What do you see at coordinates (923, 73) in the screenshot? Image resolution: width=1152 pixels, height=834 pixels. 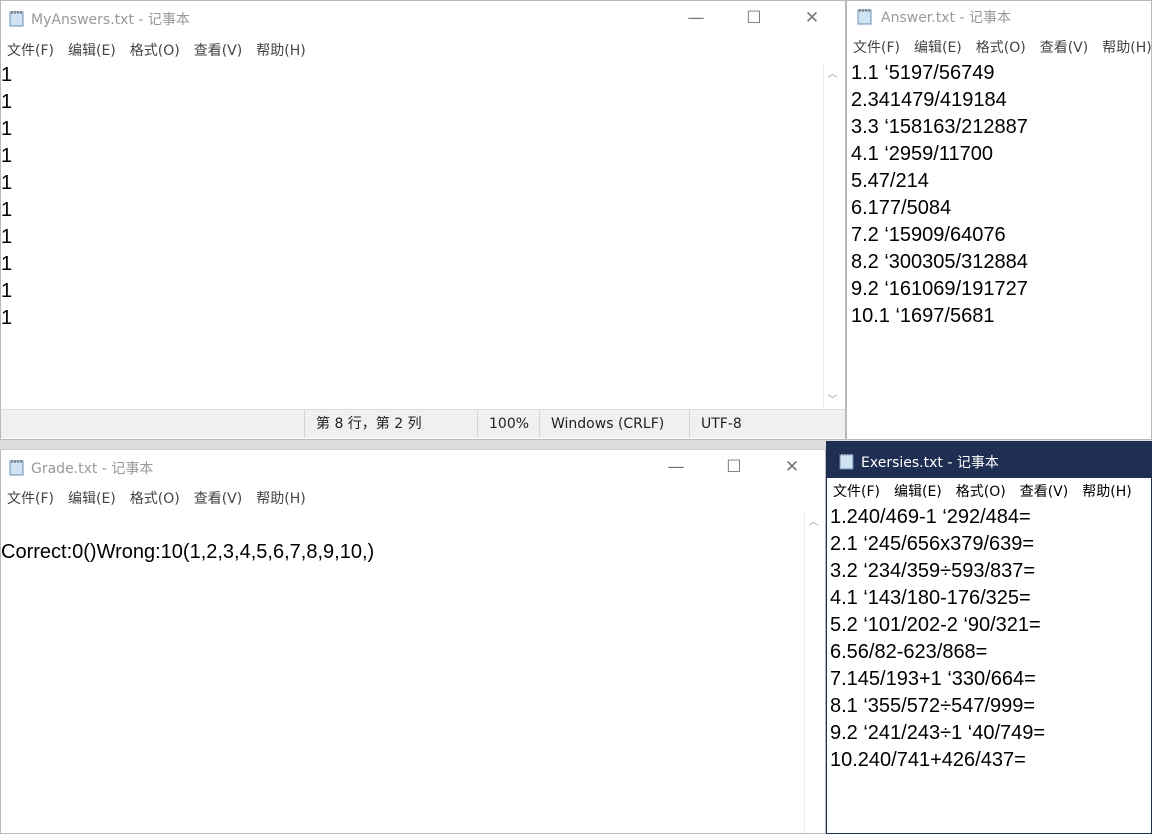 I see `text-line: 1.1 ‘5197/56749` at bounding box center [923, 73].